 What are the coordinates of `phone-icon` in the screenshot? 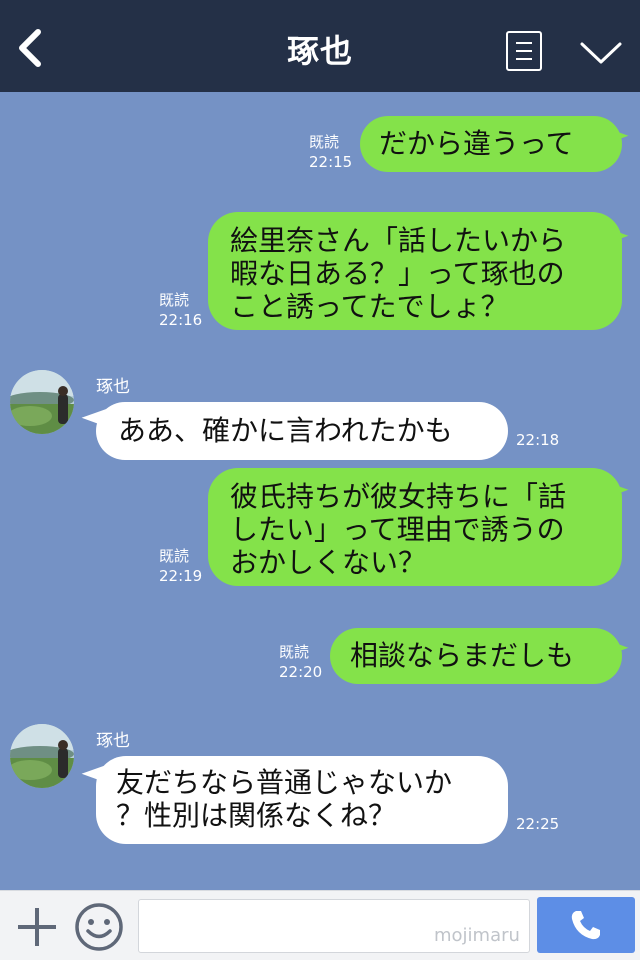 It's located at (585, 925).